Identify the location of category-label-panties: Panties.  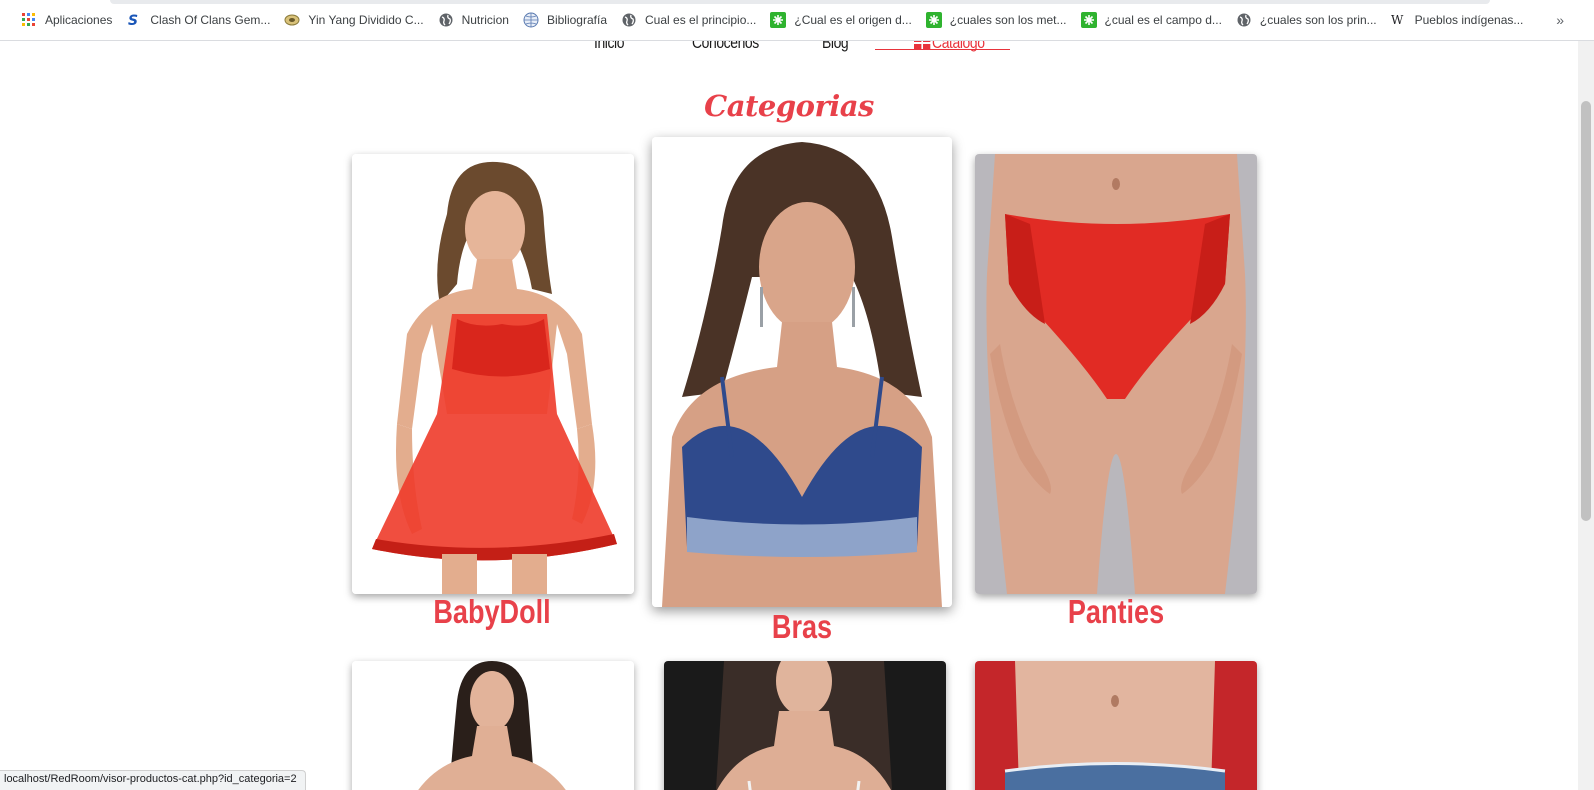
(1116, 612).